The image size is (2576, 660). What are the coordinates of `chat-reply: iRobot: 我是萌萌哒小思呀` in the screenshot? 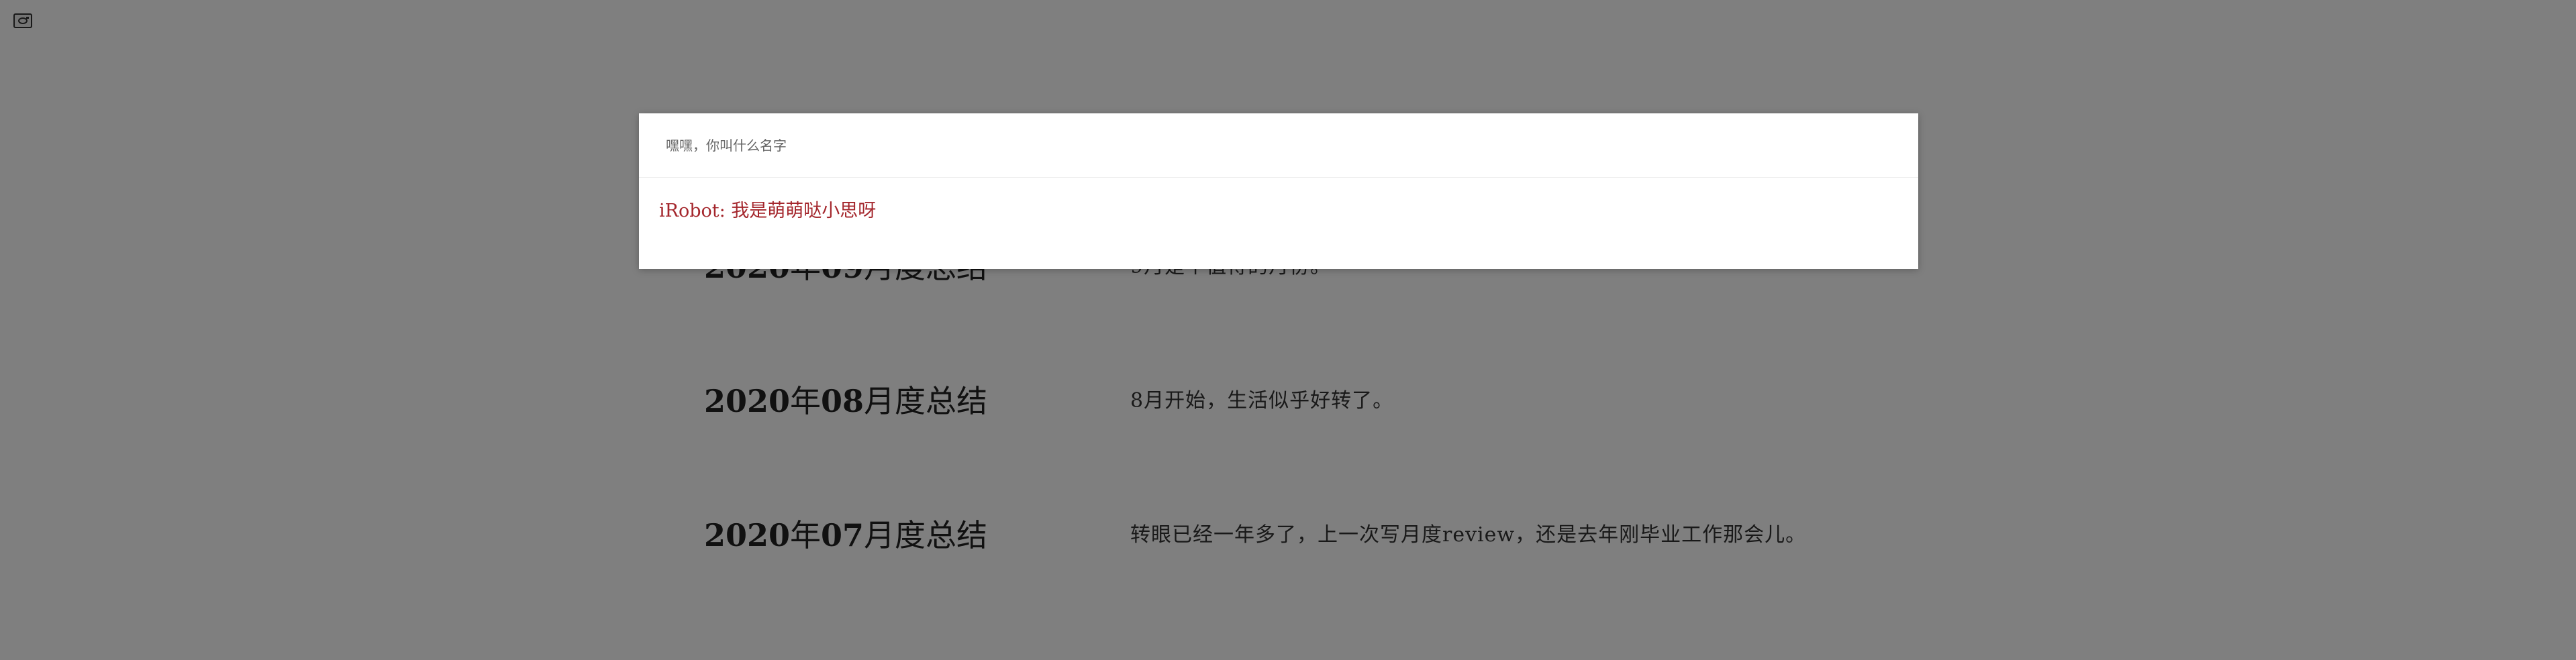 It's located at (767, 211).